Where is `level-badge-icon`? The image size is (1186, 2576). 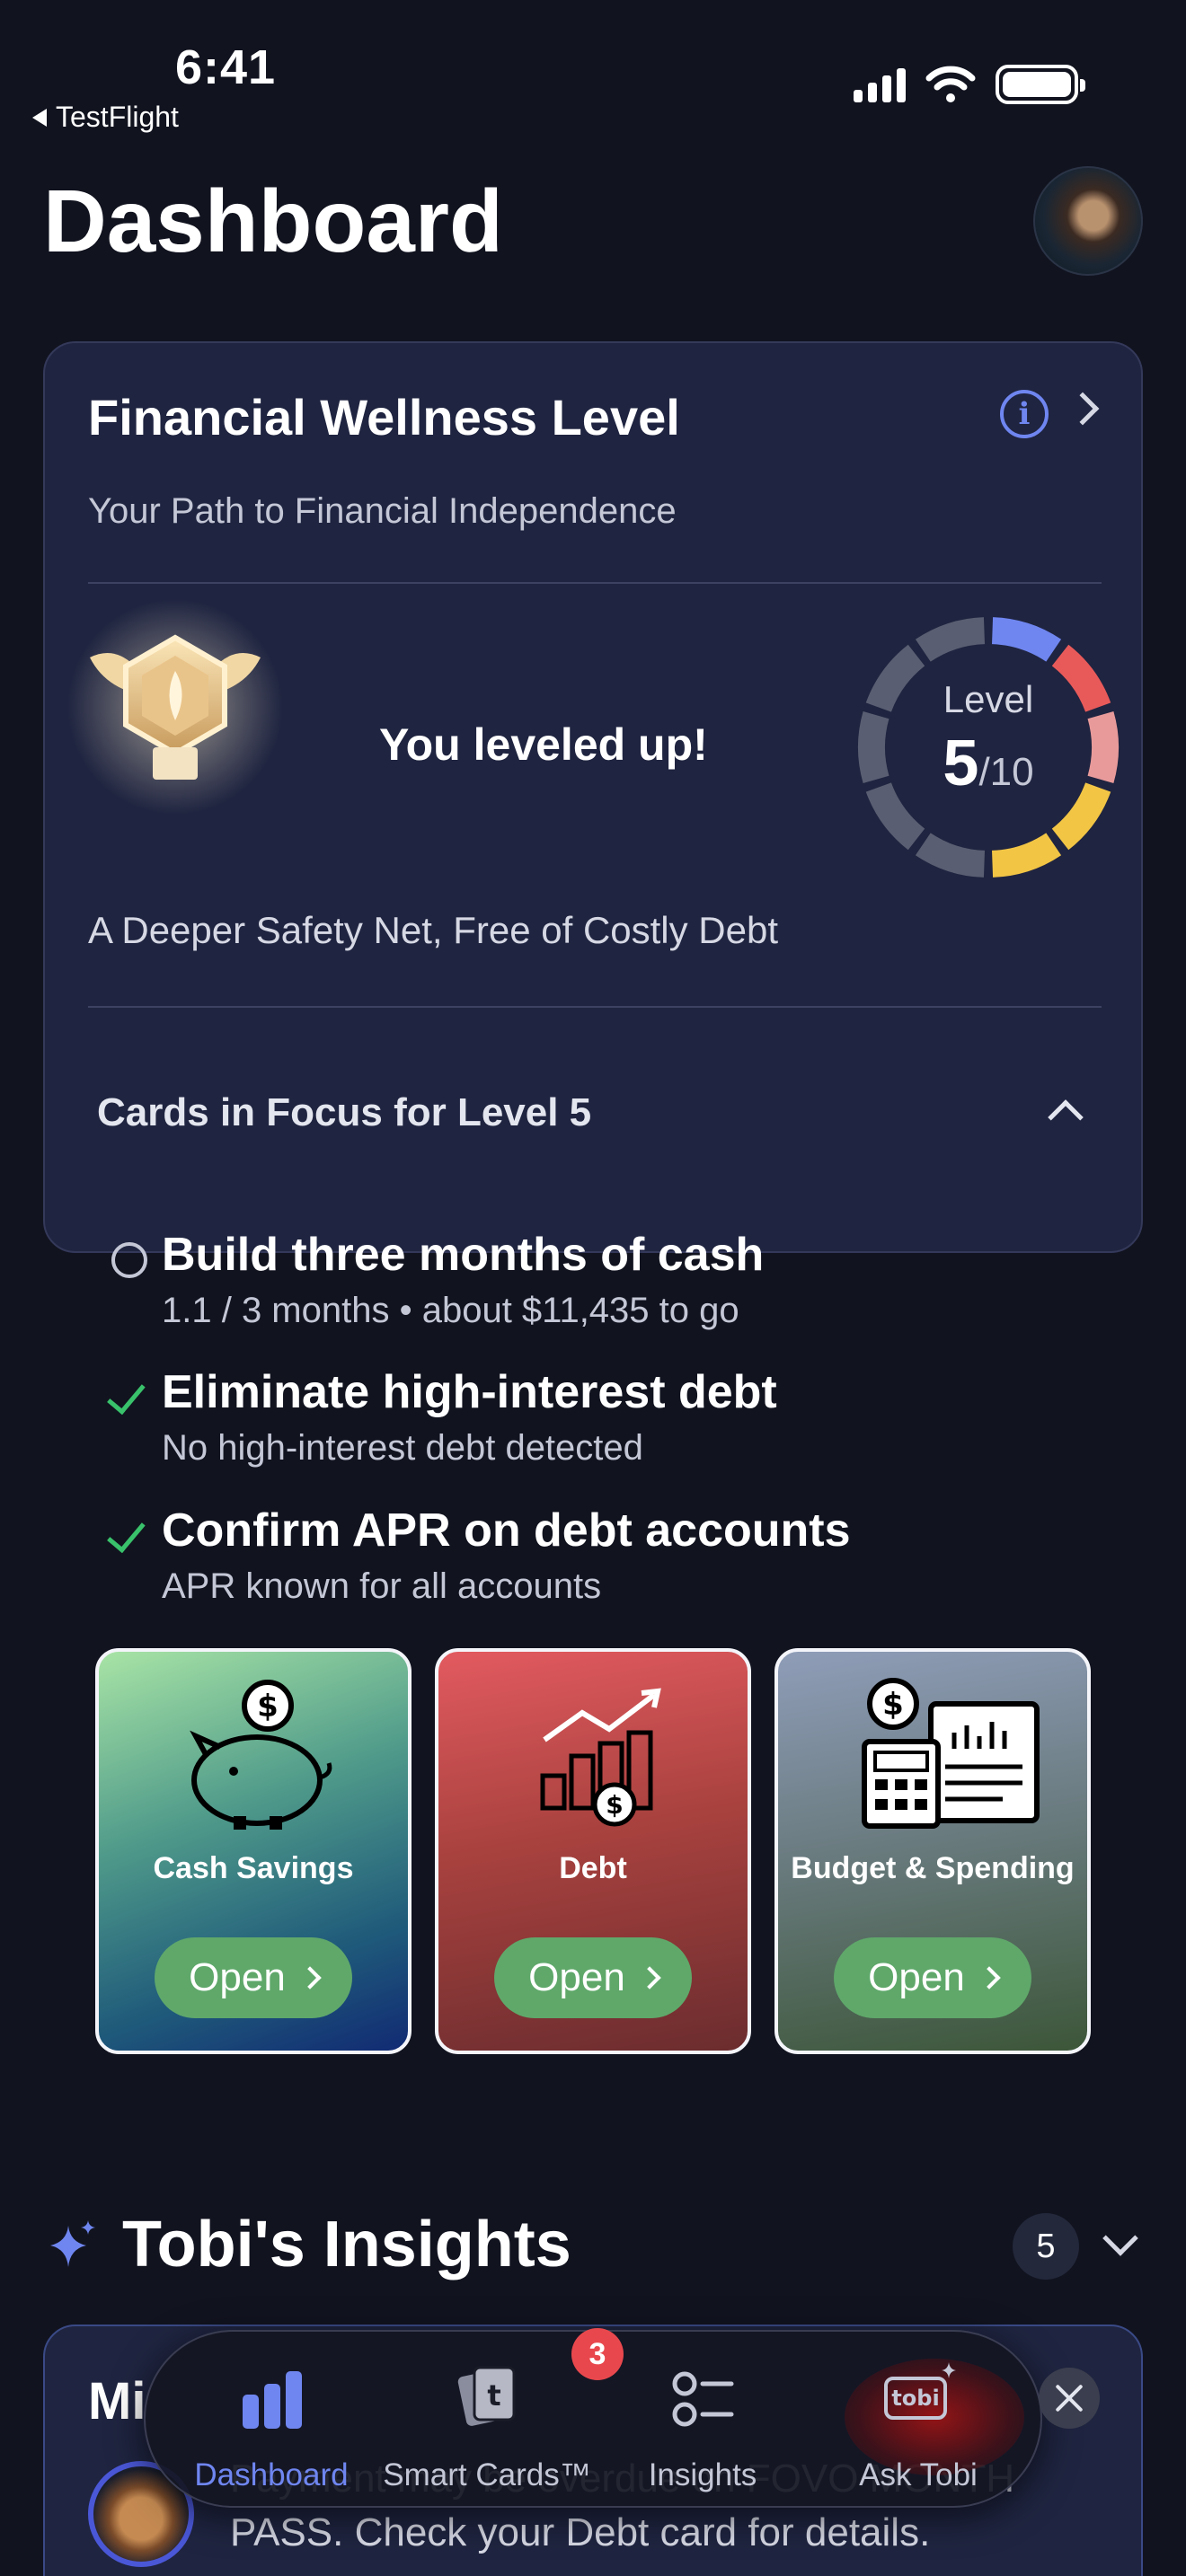
level-badge-icon is located at coordinates (175, 707).